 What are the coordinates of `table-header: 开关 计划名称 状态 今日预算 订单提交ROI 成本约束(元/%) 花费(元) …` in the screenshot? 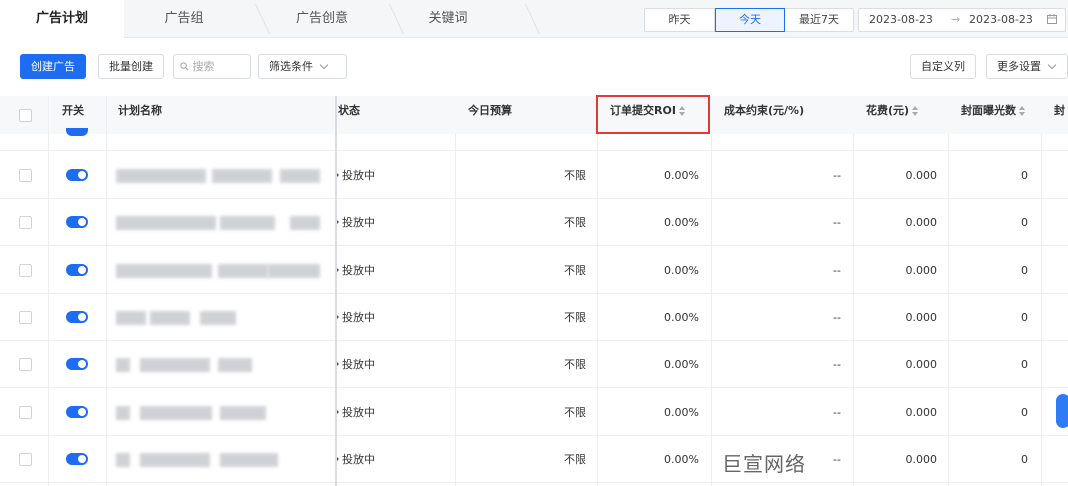 It's located at (534, 115).